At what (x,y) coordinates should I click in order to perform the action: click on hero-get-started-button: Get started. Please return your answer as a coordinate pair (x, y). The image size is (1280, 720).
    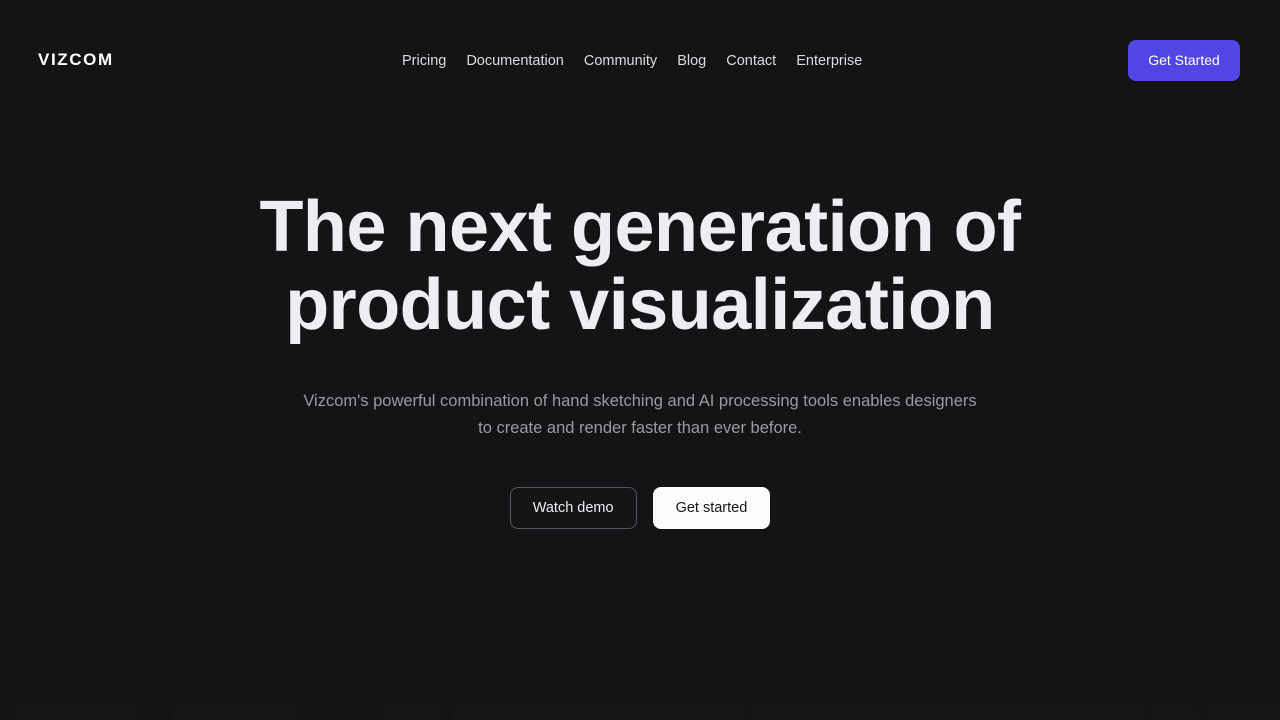
    Looking at the image, I should click on (711, 508).